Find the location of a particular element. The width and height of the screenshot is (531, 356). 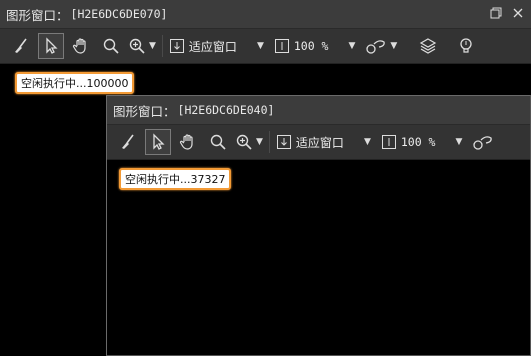

window-title-bar: 图形窗口： [H2E6DC6DE070] is located at coordinates (265, 14).